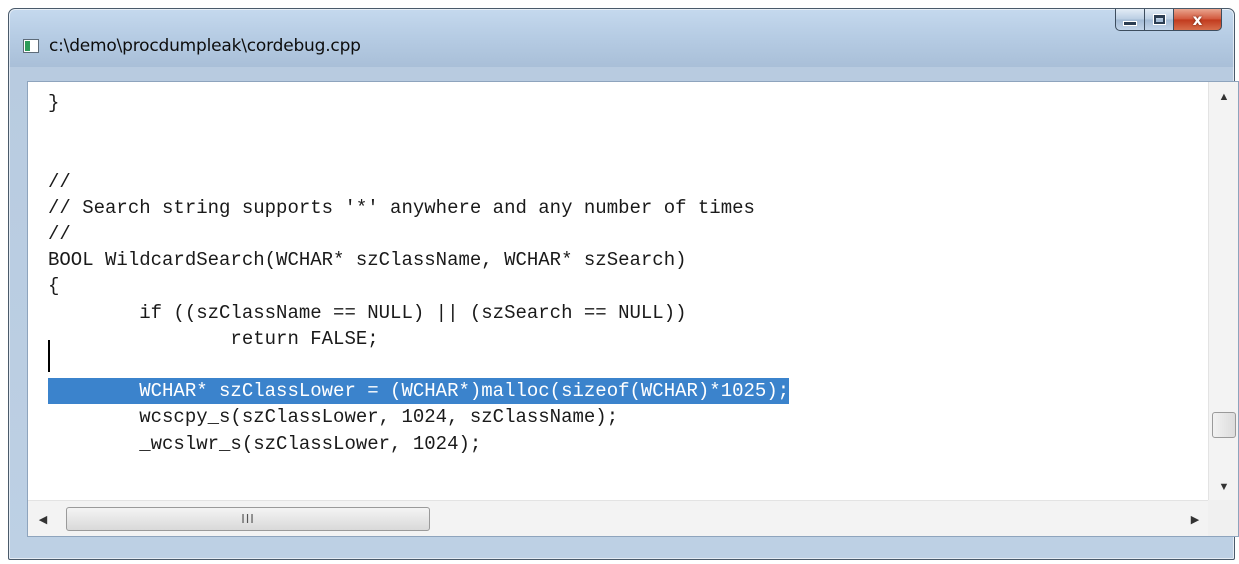  Describe the element at coordinates (1224, 97) in the screenshot. I see `scroll-up-icon: ▲` at that location.